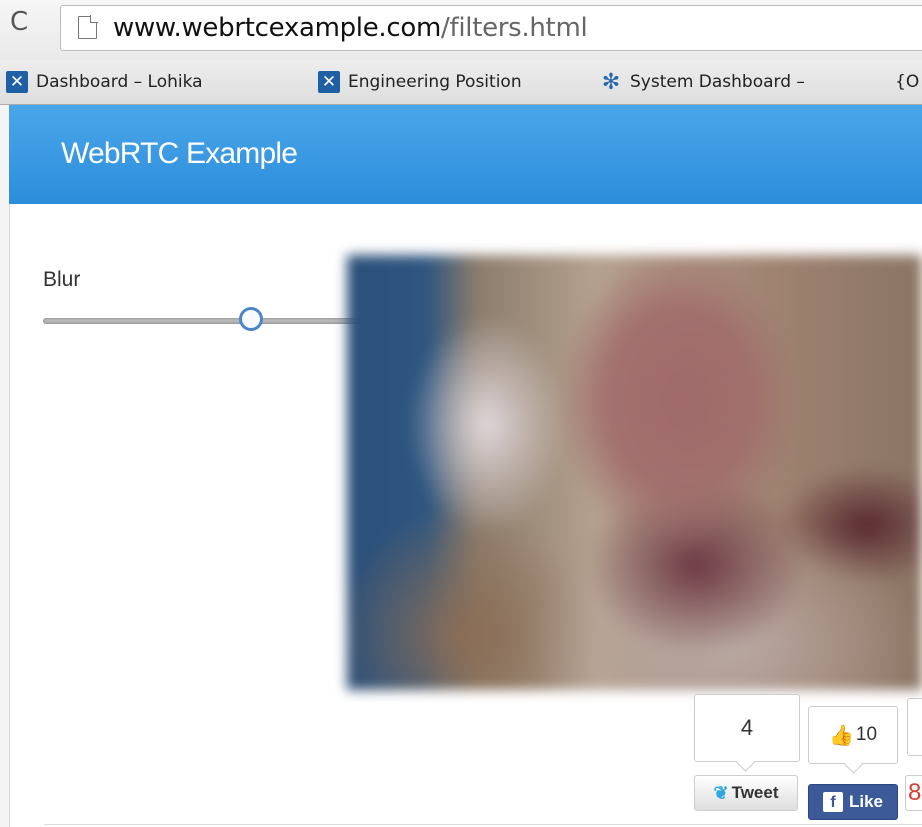 The width and height of the screenshot is (922, 827). What do you see at coordinates (747, 728) in the screenshot?
I see `tweet-count: 4` at bounding box center [747, 728].